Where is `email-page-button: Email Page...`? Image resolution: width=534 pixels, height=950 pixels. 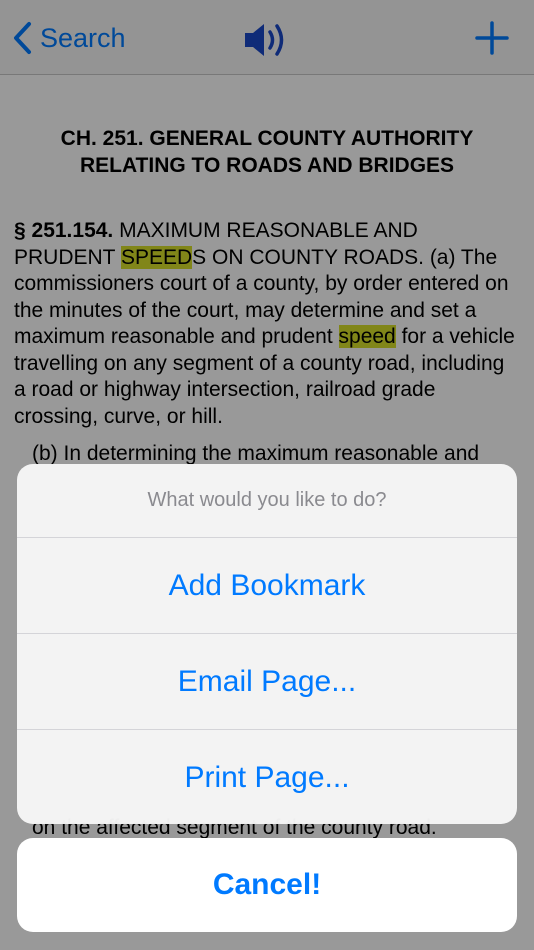
email-page-button: Email Page... is located at coordinates (267, 682).